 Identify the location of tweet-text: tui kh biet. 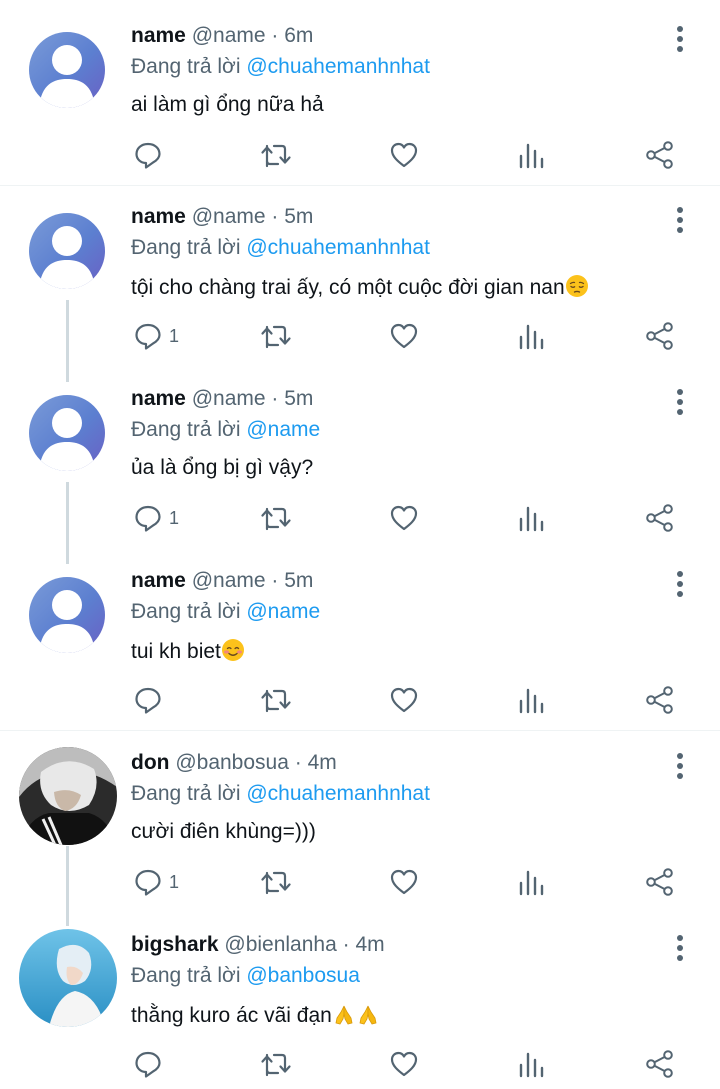
(188, 651).